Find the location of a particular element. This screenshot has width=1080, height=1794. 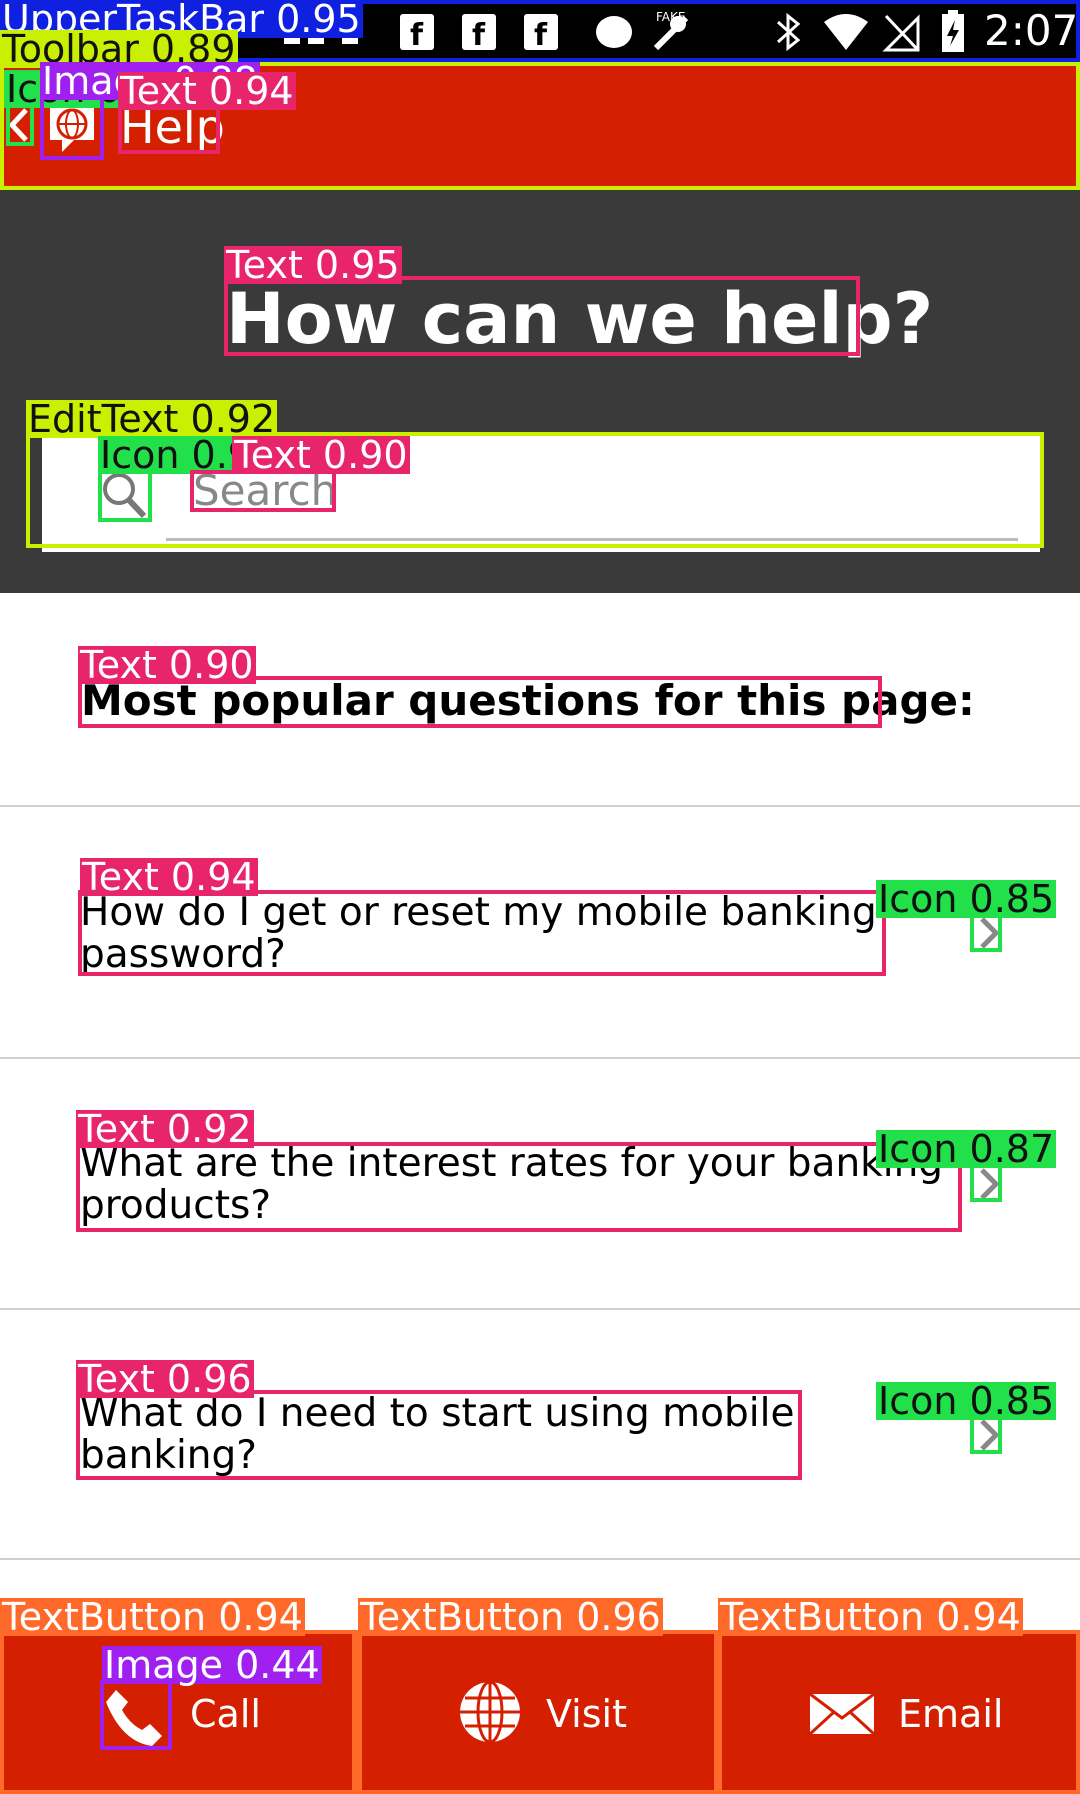

detection-box-email-button is located at coordinates (898, 1712).